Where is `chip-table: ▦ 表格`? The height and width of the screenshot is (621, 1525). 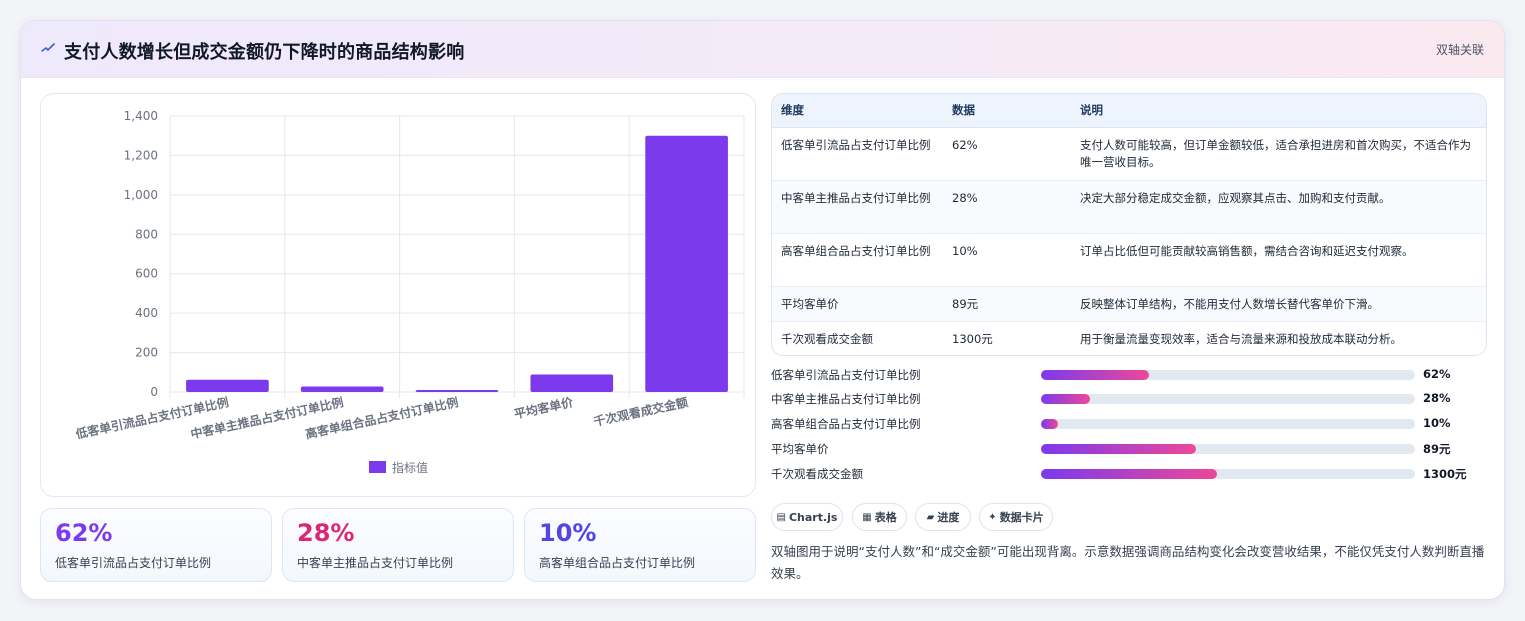
chip-table: ▦ 表格 is located at coordinates (879, 517).